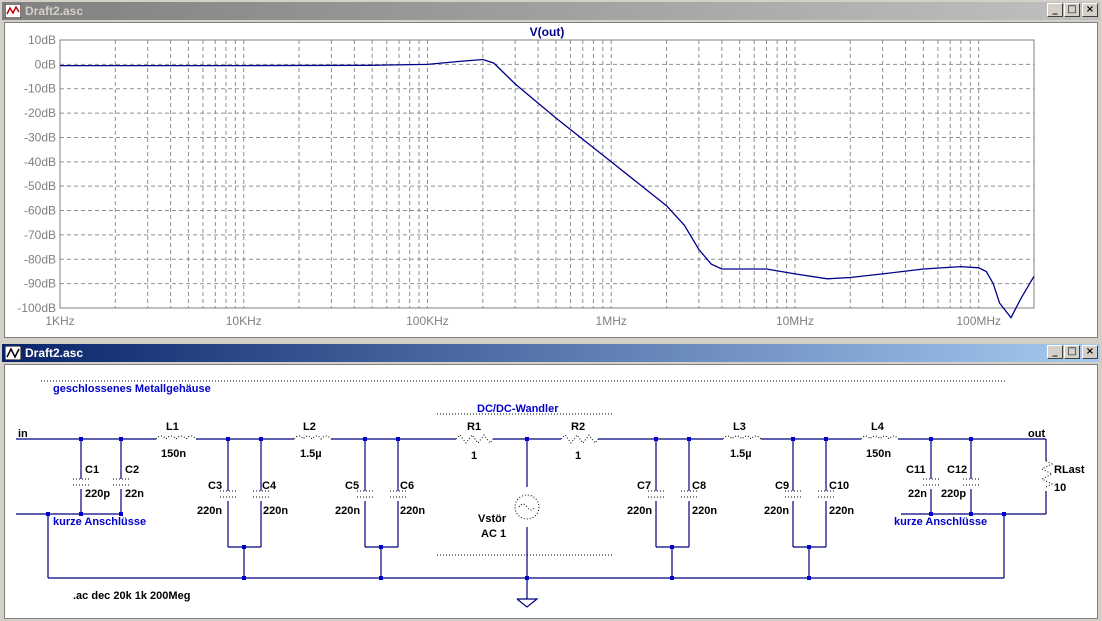 This screenshot has height=621, width=1102. I want to click on y-tick-label: 0dB, so click(45, 64).